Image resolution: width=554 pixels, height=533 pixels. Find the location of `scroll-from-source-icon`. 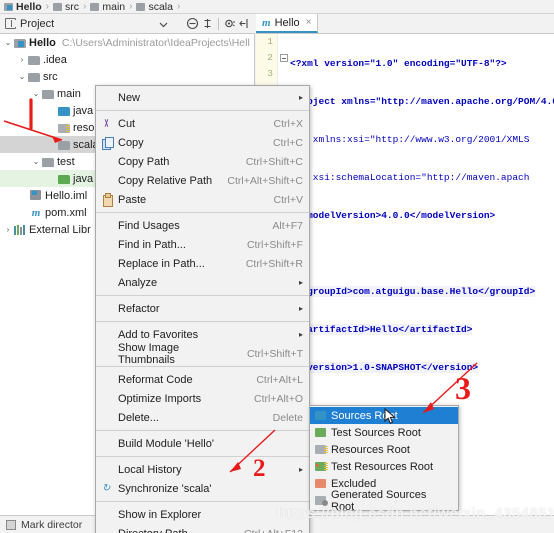

scroll-from-source-icon is located at coordinates (207, 23).